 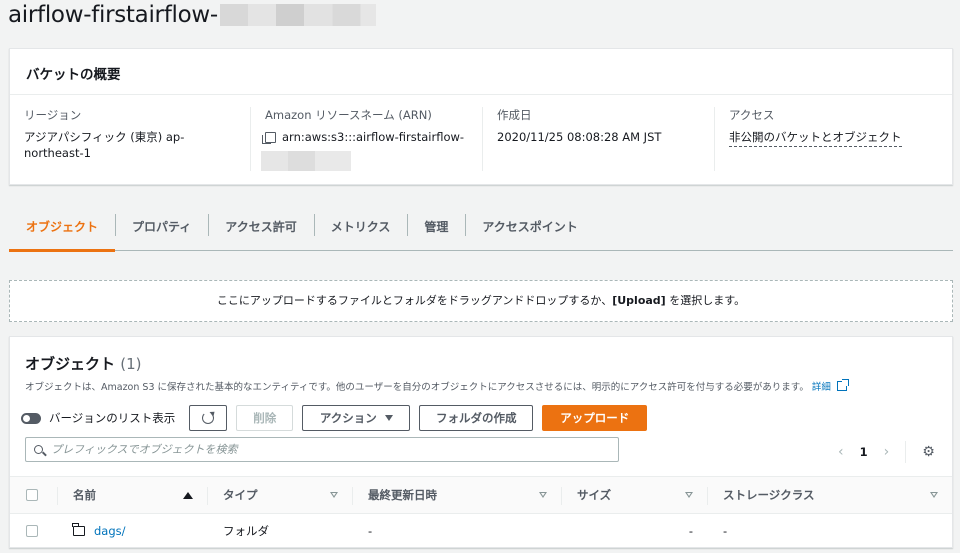 I want to click on redacted-arn-suffix, so click(x=306, y=161).